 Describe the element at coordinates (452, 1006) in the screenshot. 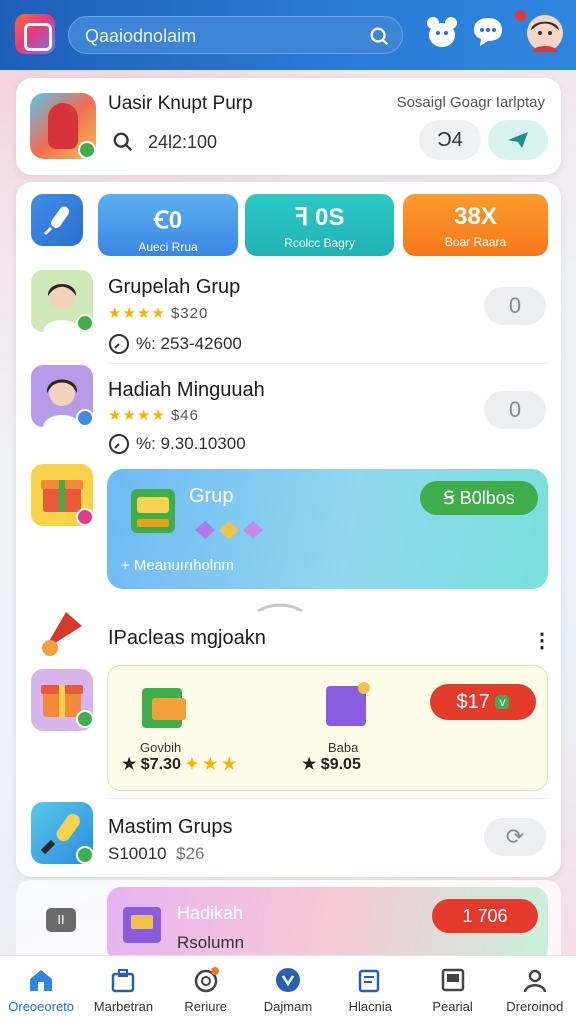

I see `tab-label: Pearial` at that location.